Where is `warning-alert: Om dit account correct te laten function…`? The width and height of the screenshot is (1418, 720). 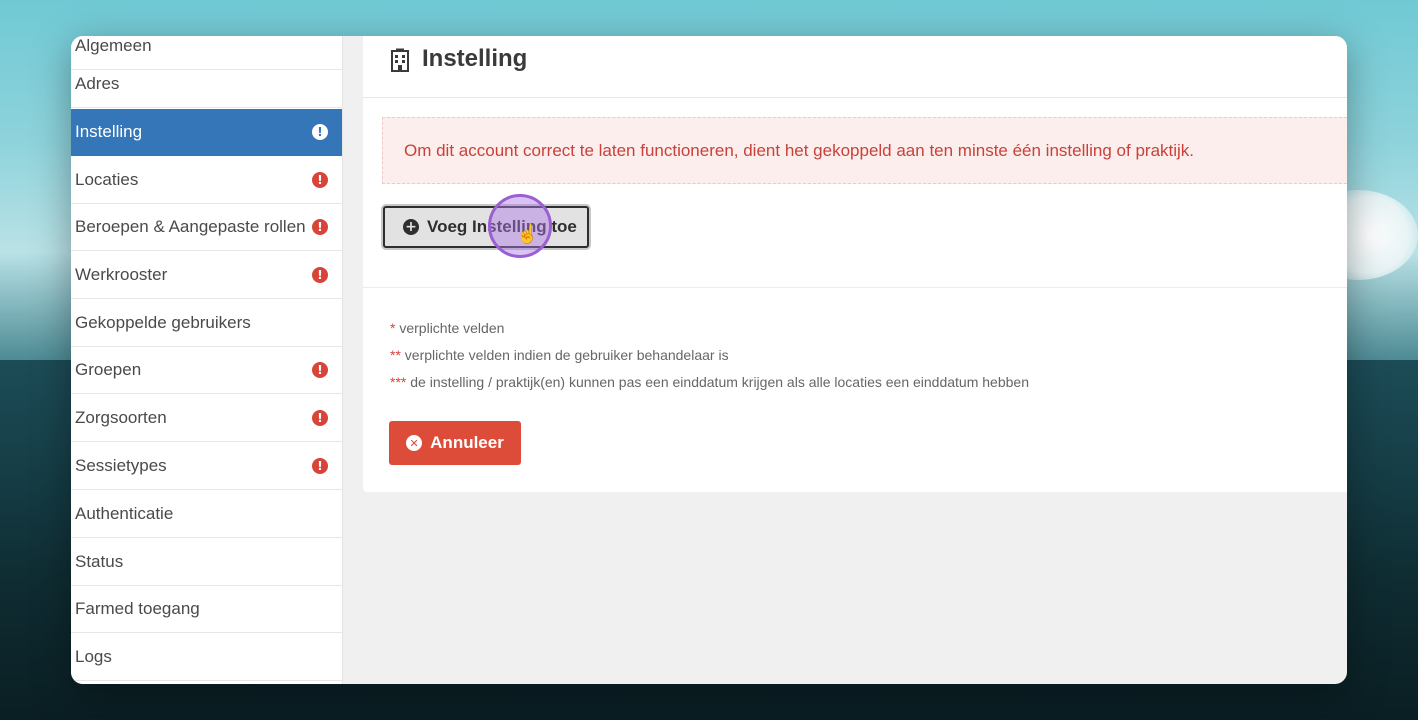
warning-alert: Om dit account correct te laten function… is located at coordinates (864, 150).